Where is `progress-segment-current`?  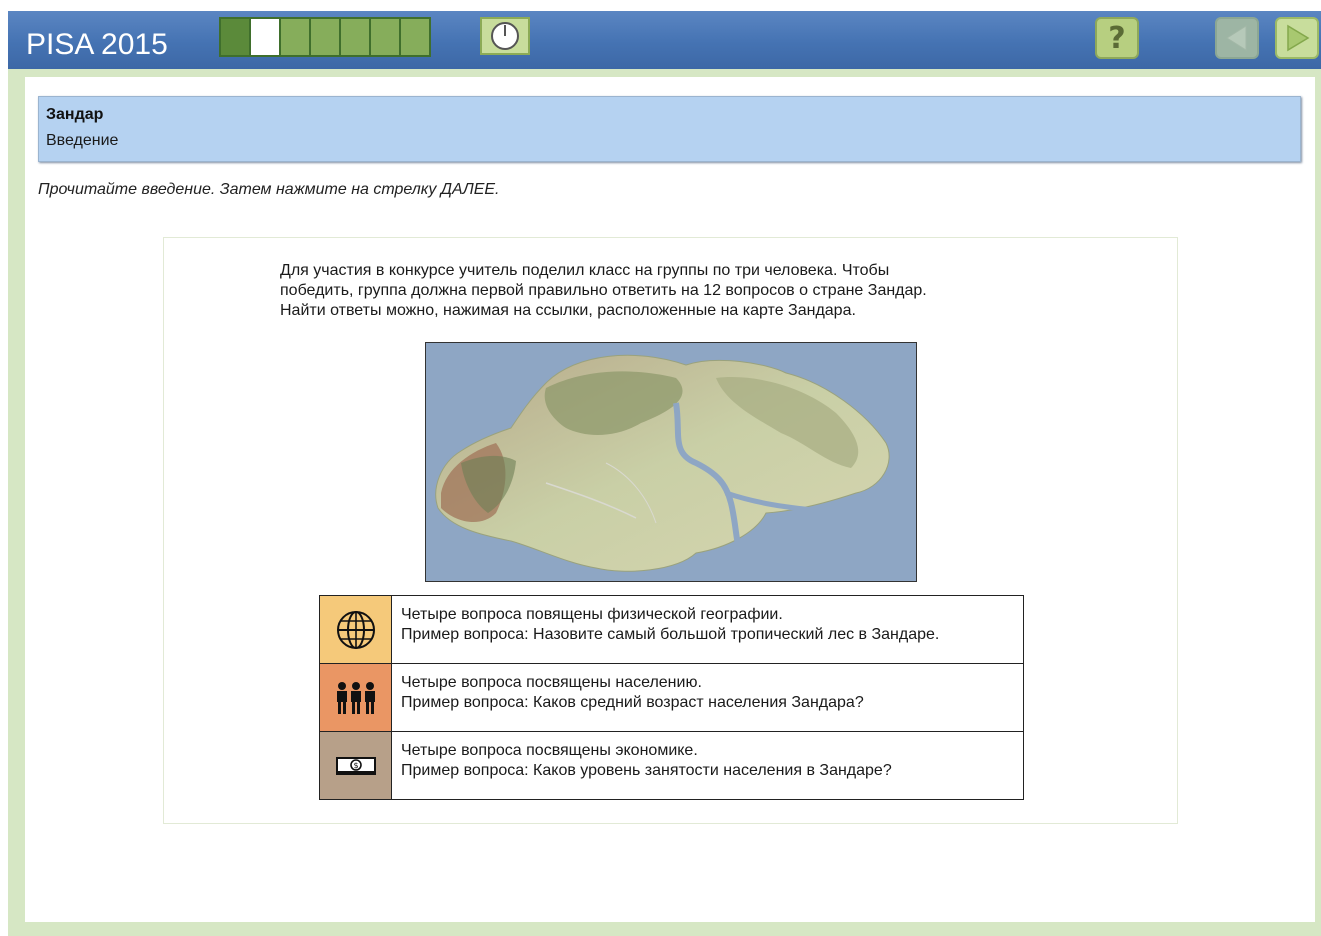 progress-segment-current is located at coordinates (266, 37).